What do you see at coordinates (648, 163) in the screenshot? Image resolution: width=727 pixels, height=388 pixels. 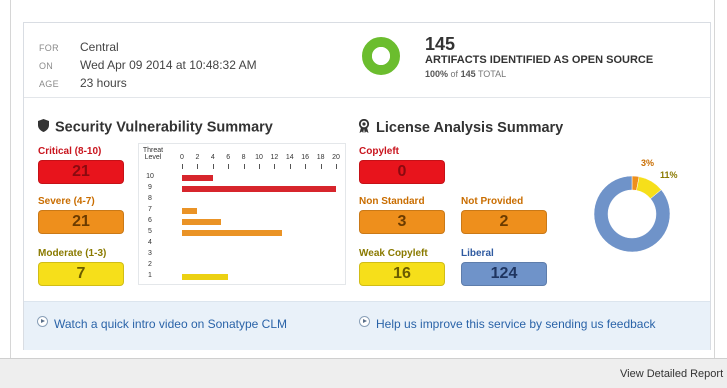 I see `pie-label-not-provided: 3%` at bounding box center [648, 163].